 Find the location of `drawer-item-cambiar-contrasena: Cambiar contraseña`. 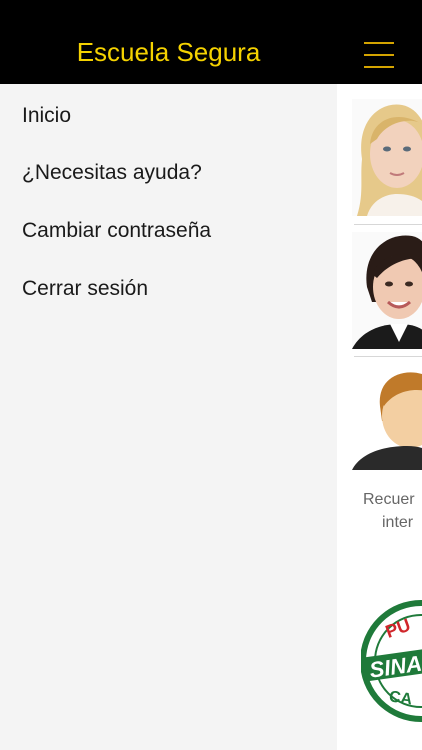

drawer-item-cambiar-contrasena: Cambiar contraseña is located at coordinates (116, 231).